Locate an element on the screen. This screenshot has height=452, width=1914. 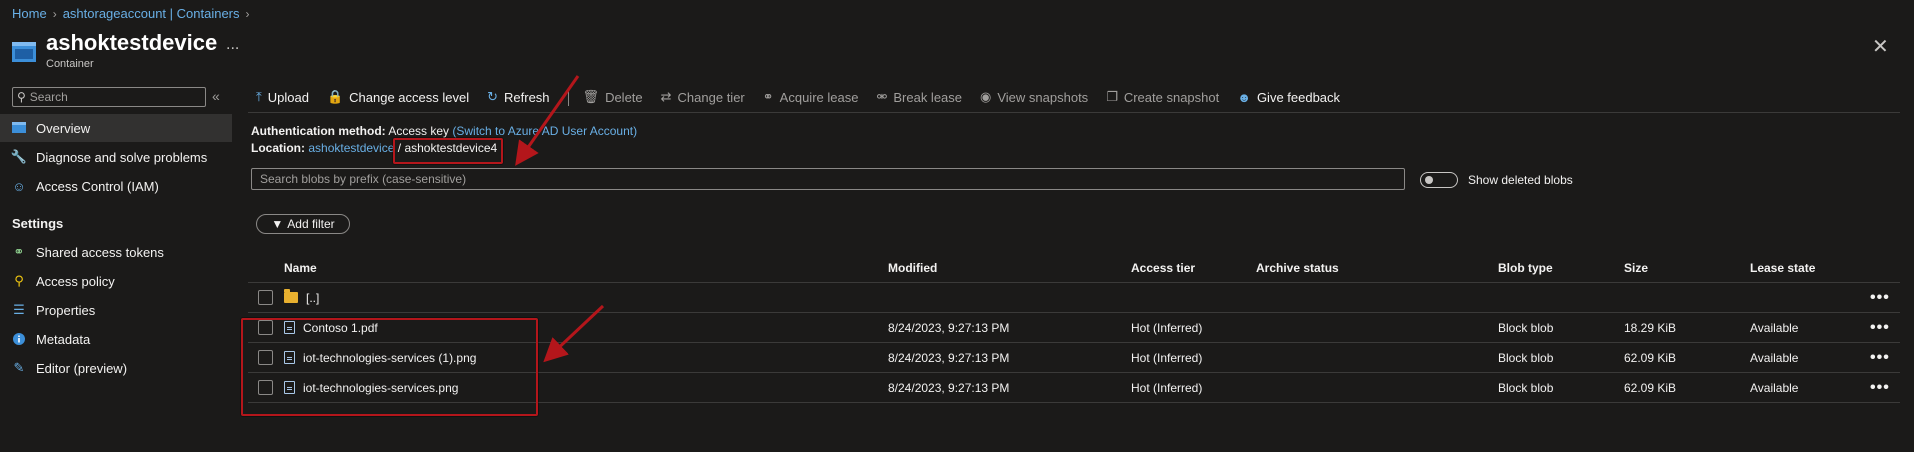
annotation-arrows is located at coordinates (560, 219).